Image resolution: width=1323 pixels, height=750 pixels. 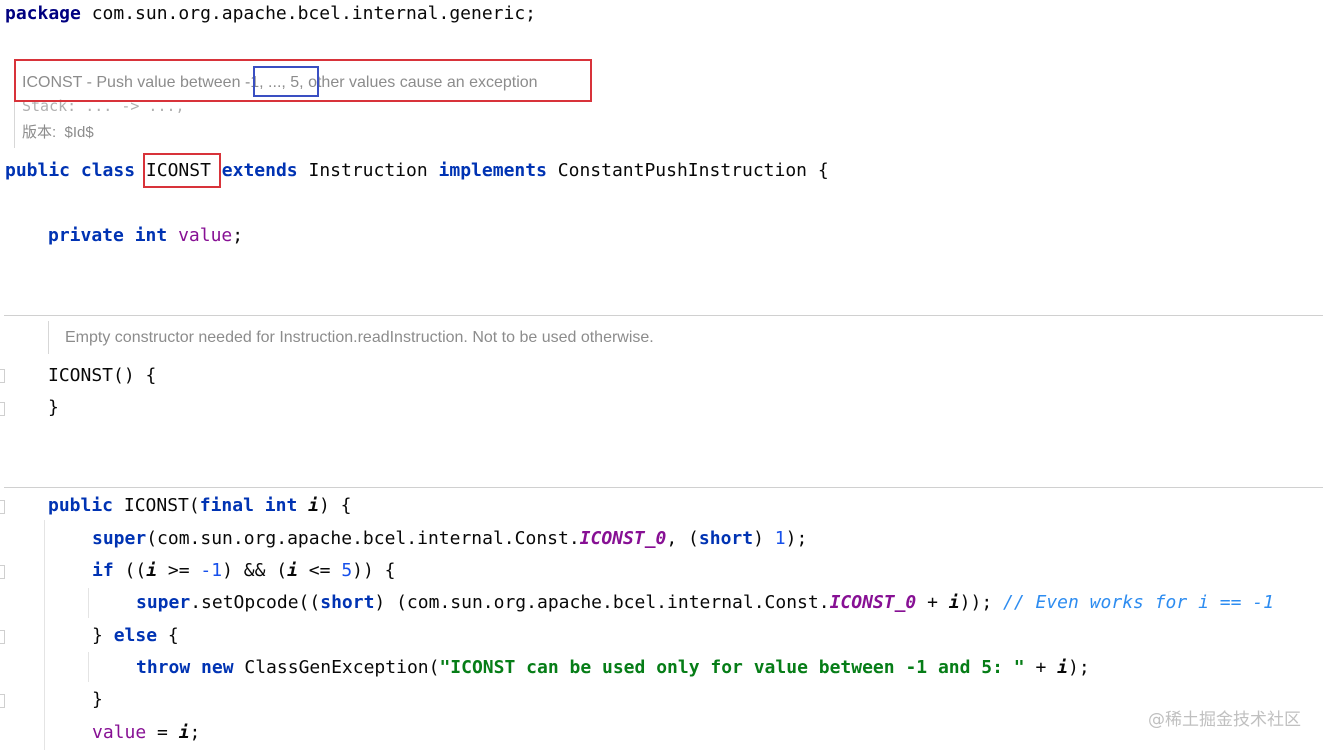 I want to click on else-line: } else {, so click(x=135, y=636).